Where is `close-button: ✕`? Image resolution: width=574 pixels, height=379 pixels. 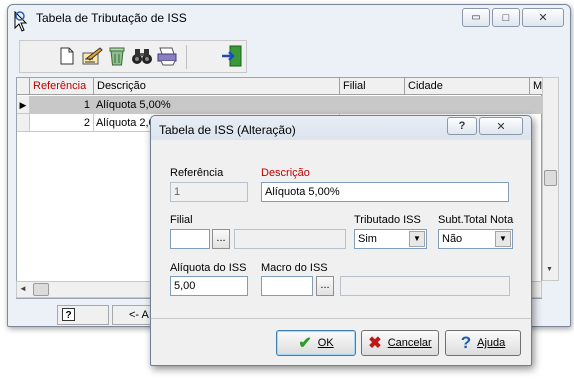
close-button: ✕ is located at coordinates (543, 17).